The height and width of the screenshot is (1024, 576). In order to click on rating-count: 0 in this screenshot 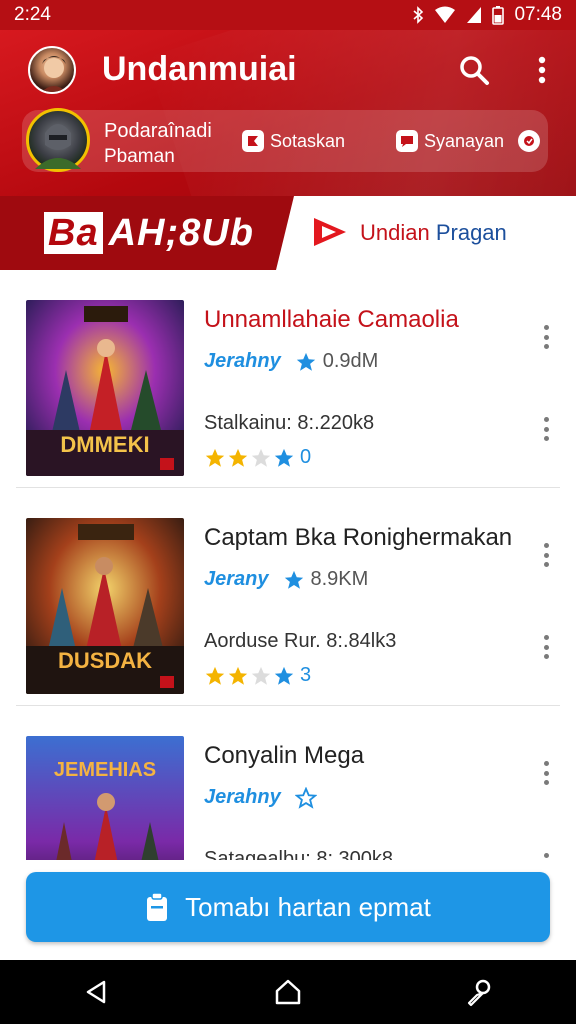, I will do `click(306, 457)`.